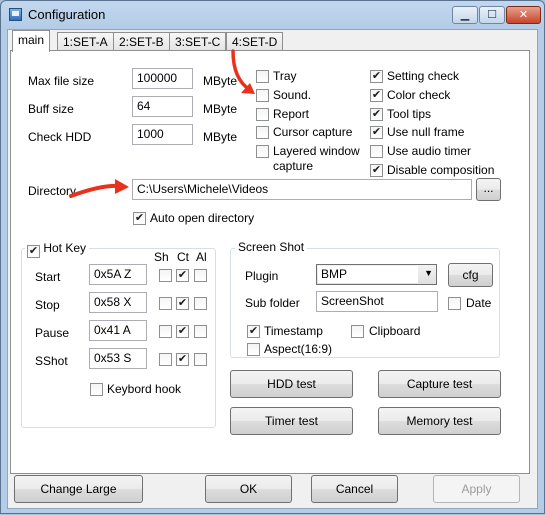 This screenshot has height=515, width=545. Describe the element at coordinates (52, 333) in the screenshot. I see `hotkey-pause-label: Pause` at that location.